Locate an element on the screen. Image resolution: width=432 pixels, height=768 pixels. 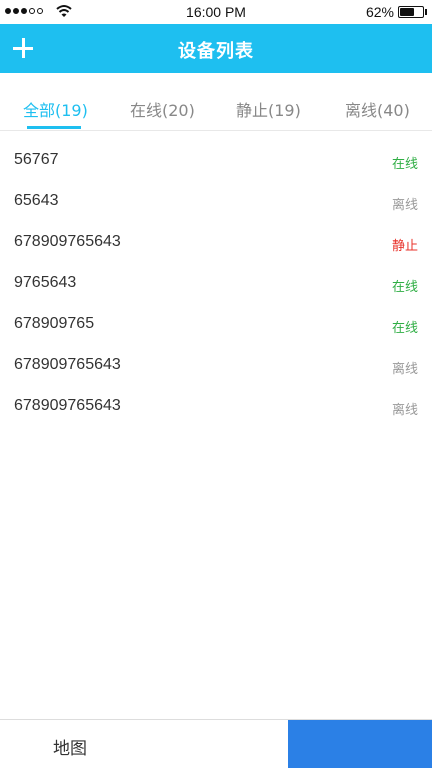
list-item: 65643 离线 is located at coordinates (216, 201).